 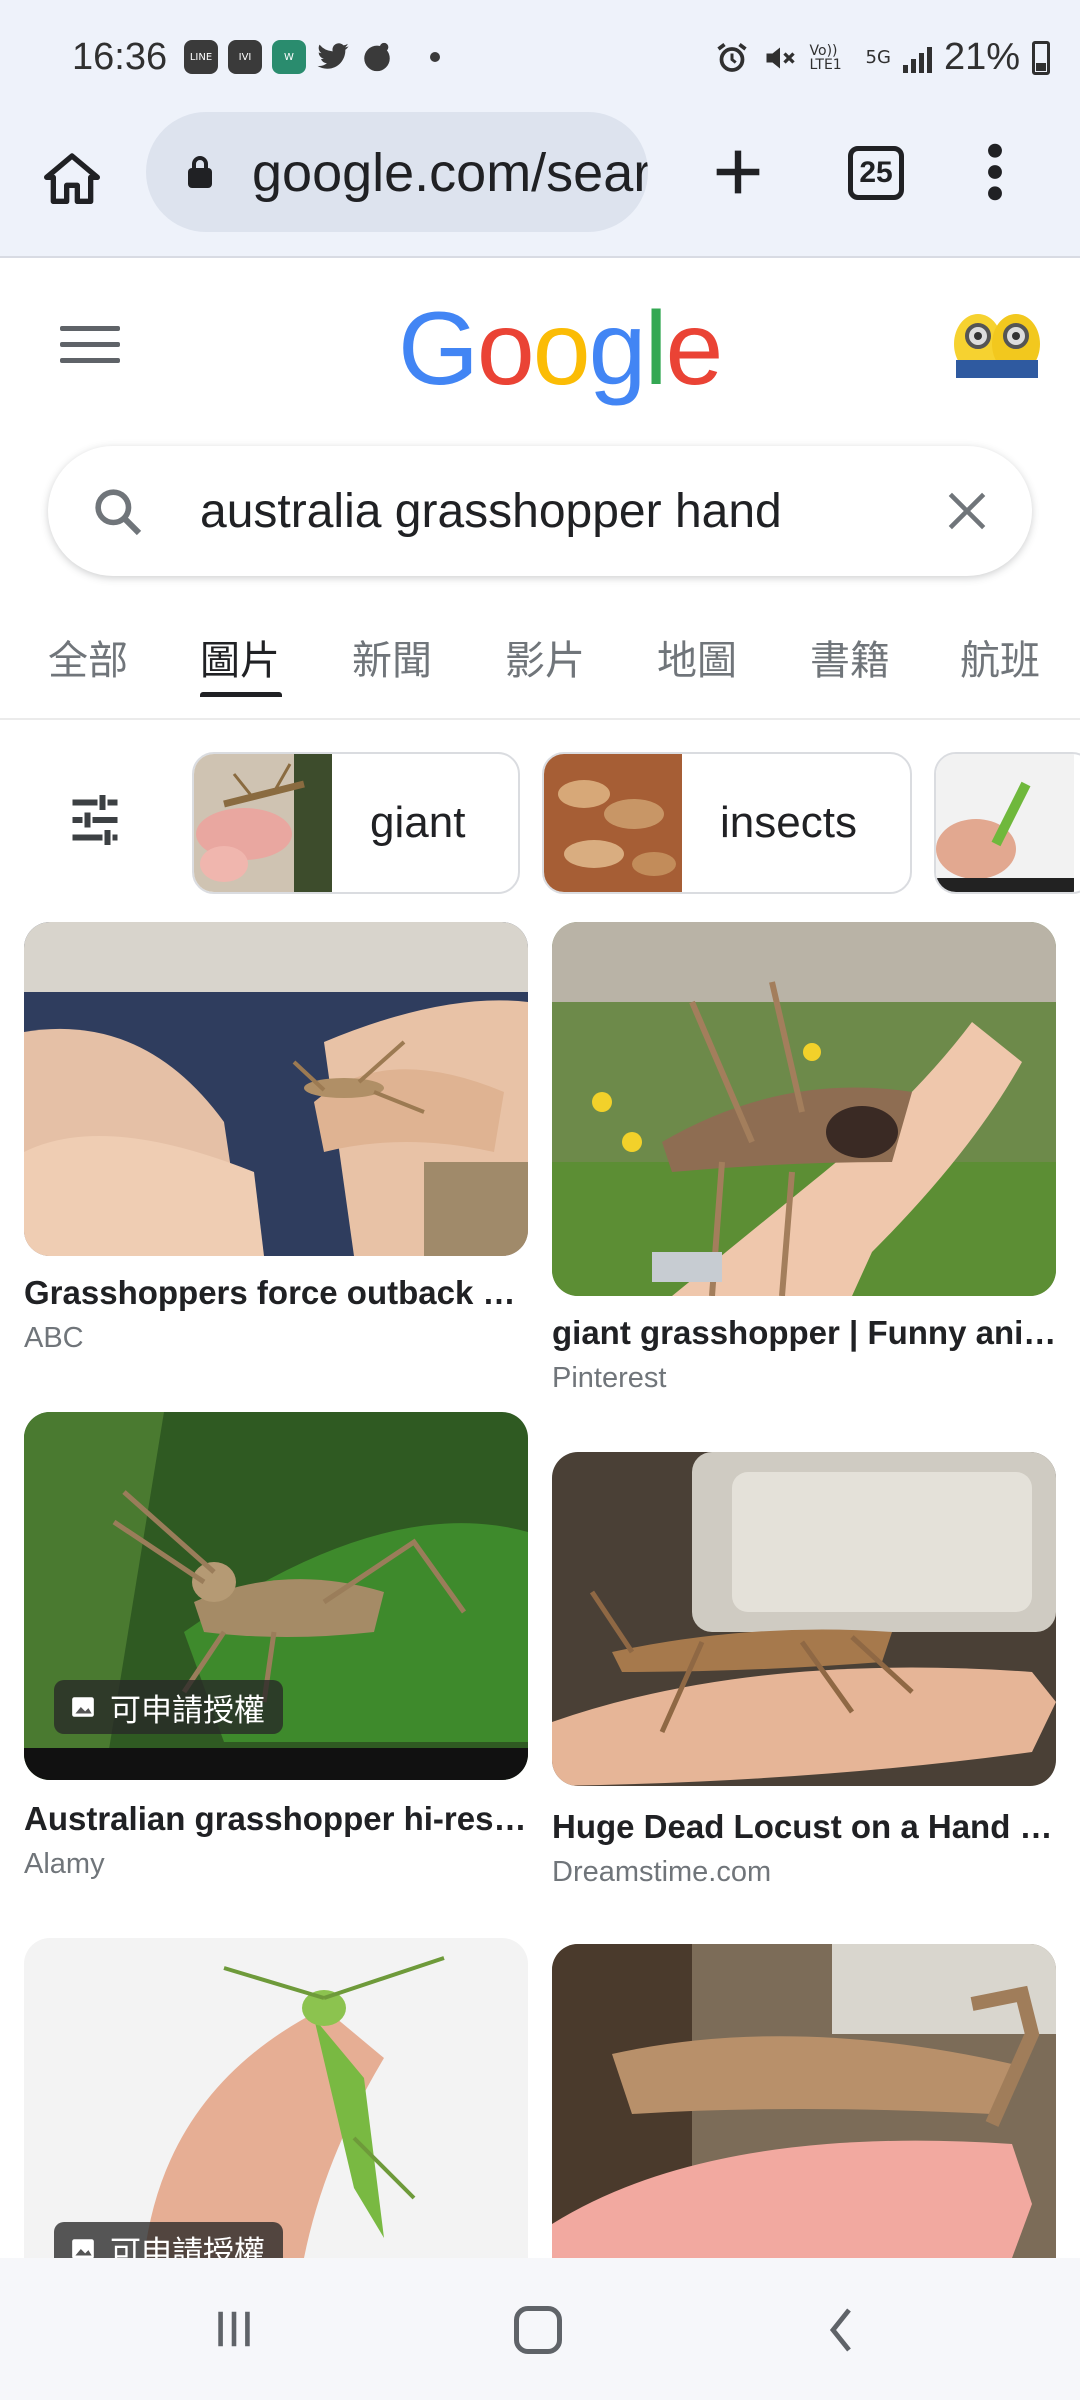 I want to click on tab-maps: 地圖, so click(x=697, y=657).